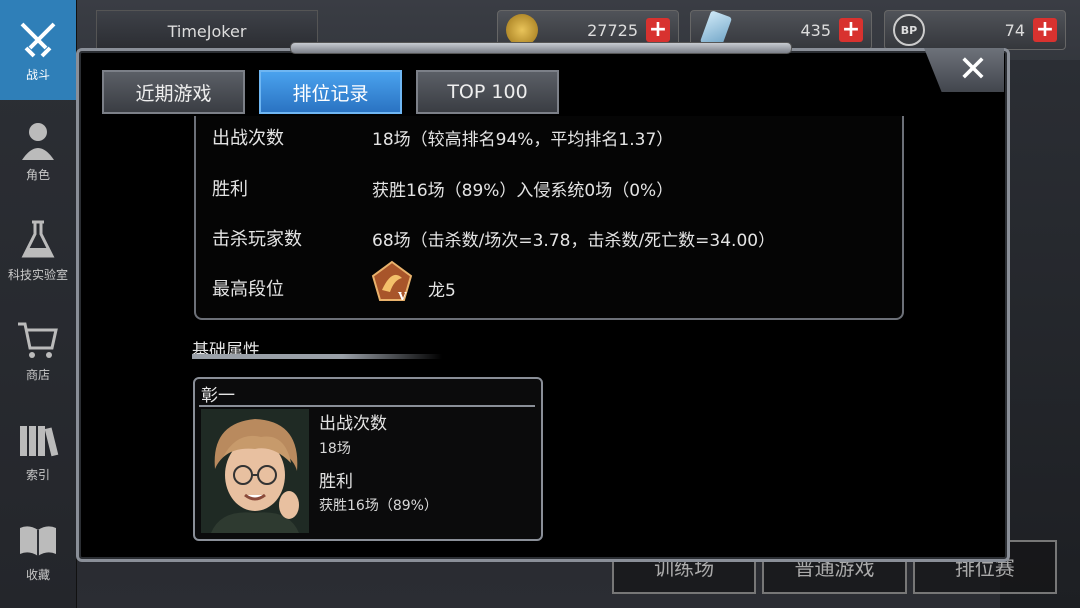 The image size is (1080, 608). Describe the element at coordinates (38, 141) in the screenshot. I see `character-icon` at that location.